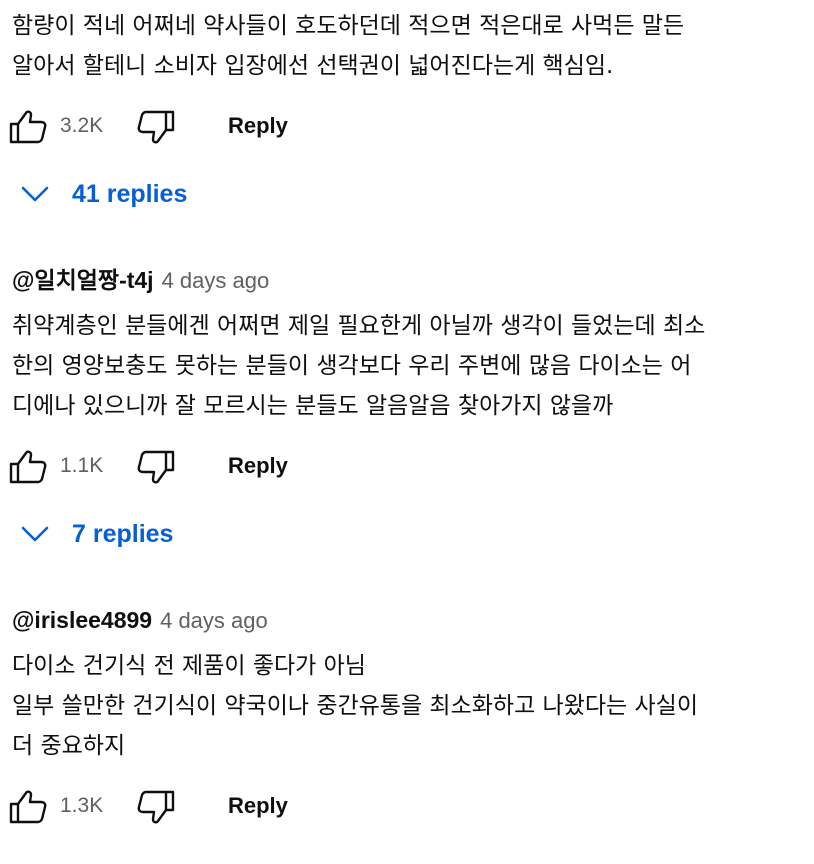  What do you see at coordinates (82, 805) in the screenshot?
I see `like-count: 1.3K` at bounding box center [82, 805].